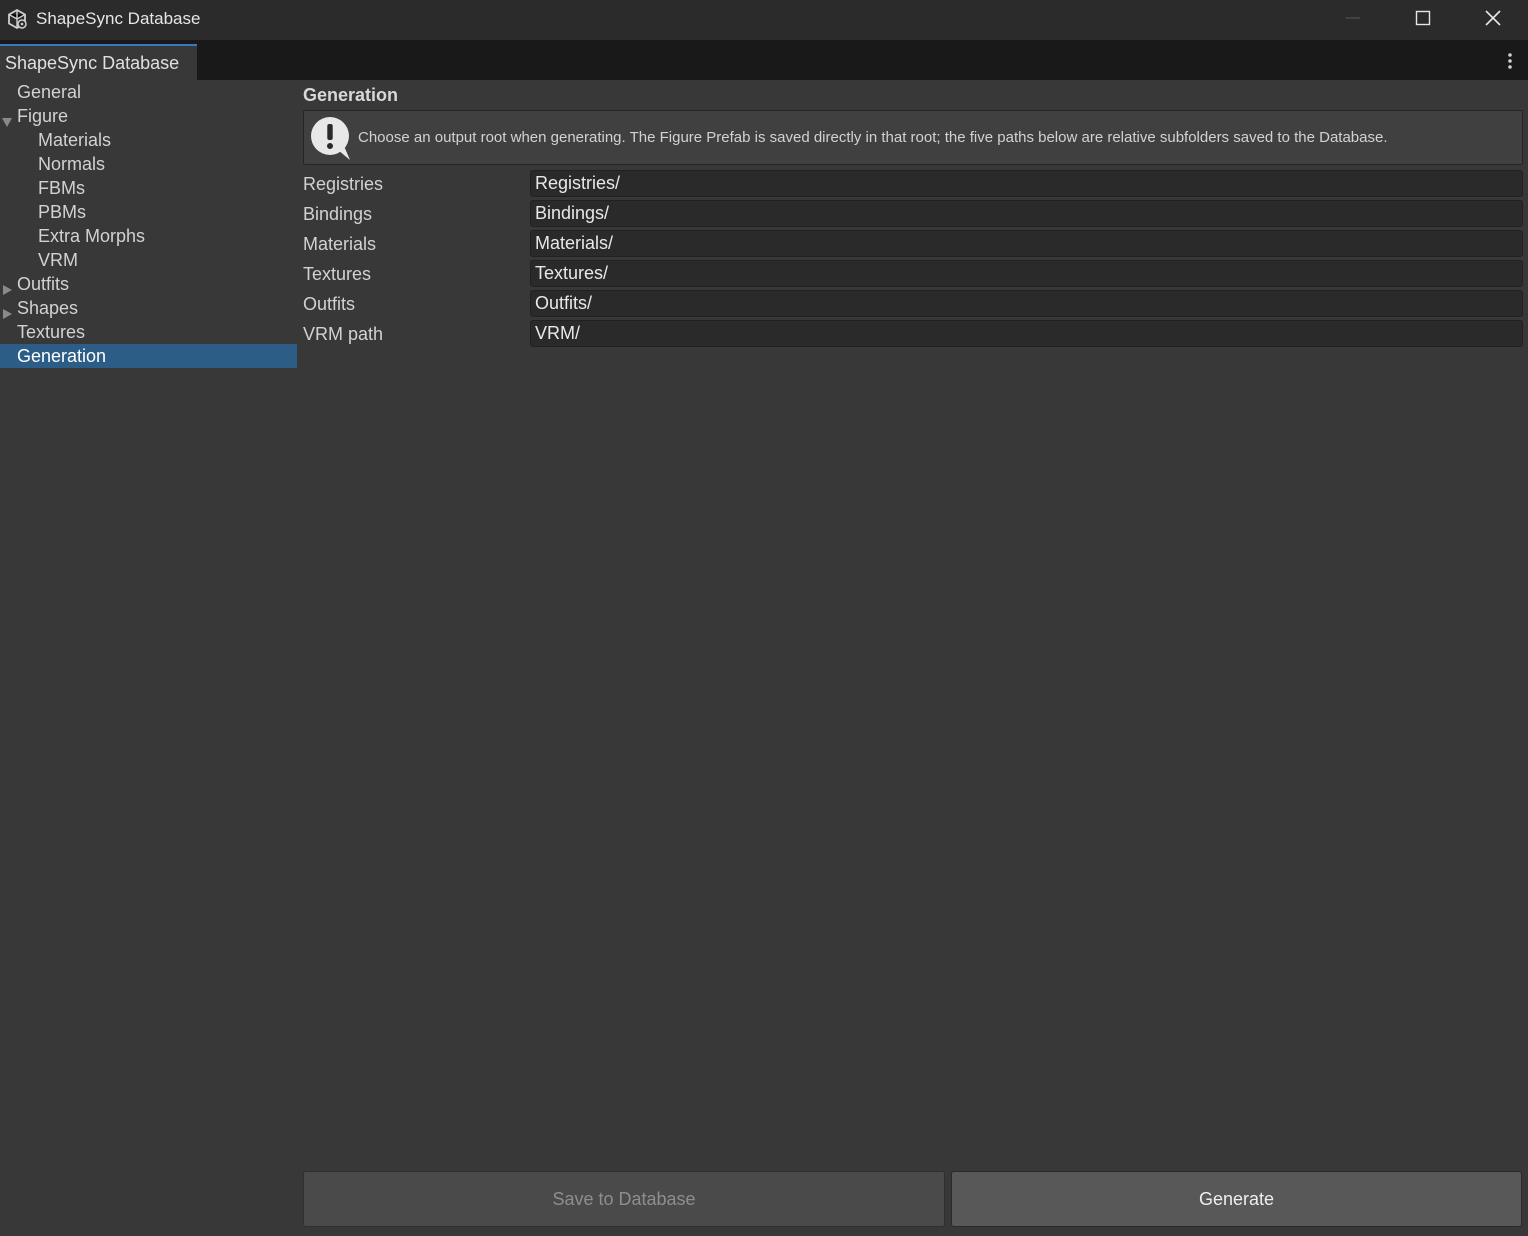 Image resolution: width=1528 pixels, height=1236 pixels. Describe the element at coordinates (337, 274) in the screenshot. I see `textures-label: Textures` at that location.